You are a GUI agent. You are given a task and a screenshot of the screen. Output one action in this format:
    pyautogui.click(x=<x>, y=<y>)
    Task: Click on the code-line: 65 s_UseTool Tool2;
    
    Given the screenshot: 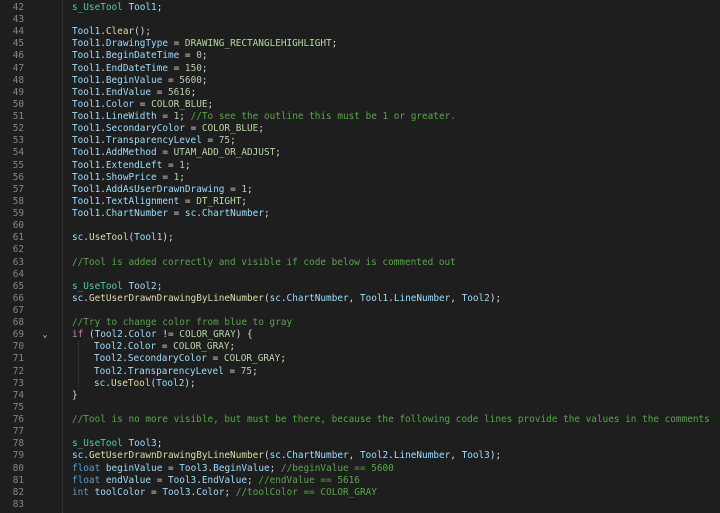 What is the action you would take?
    pyautogui.click(x=360, y=287)
    